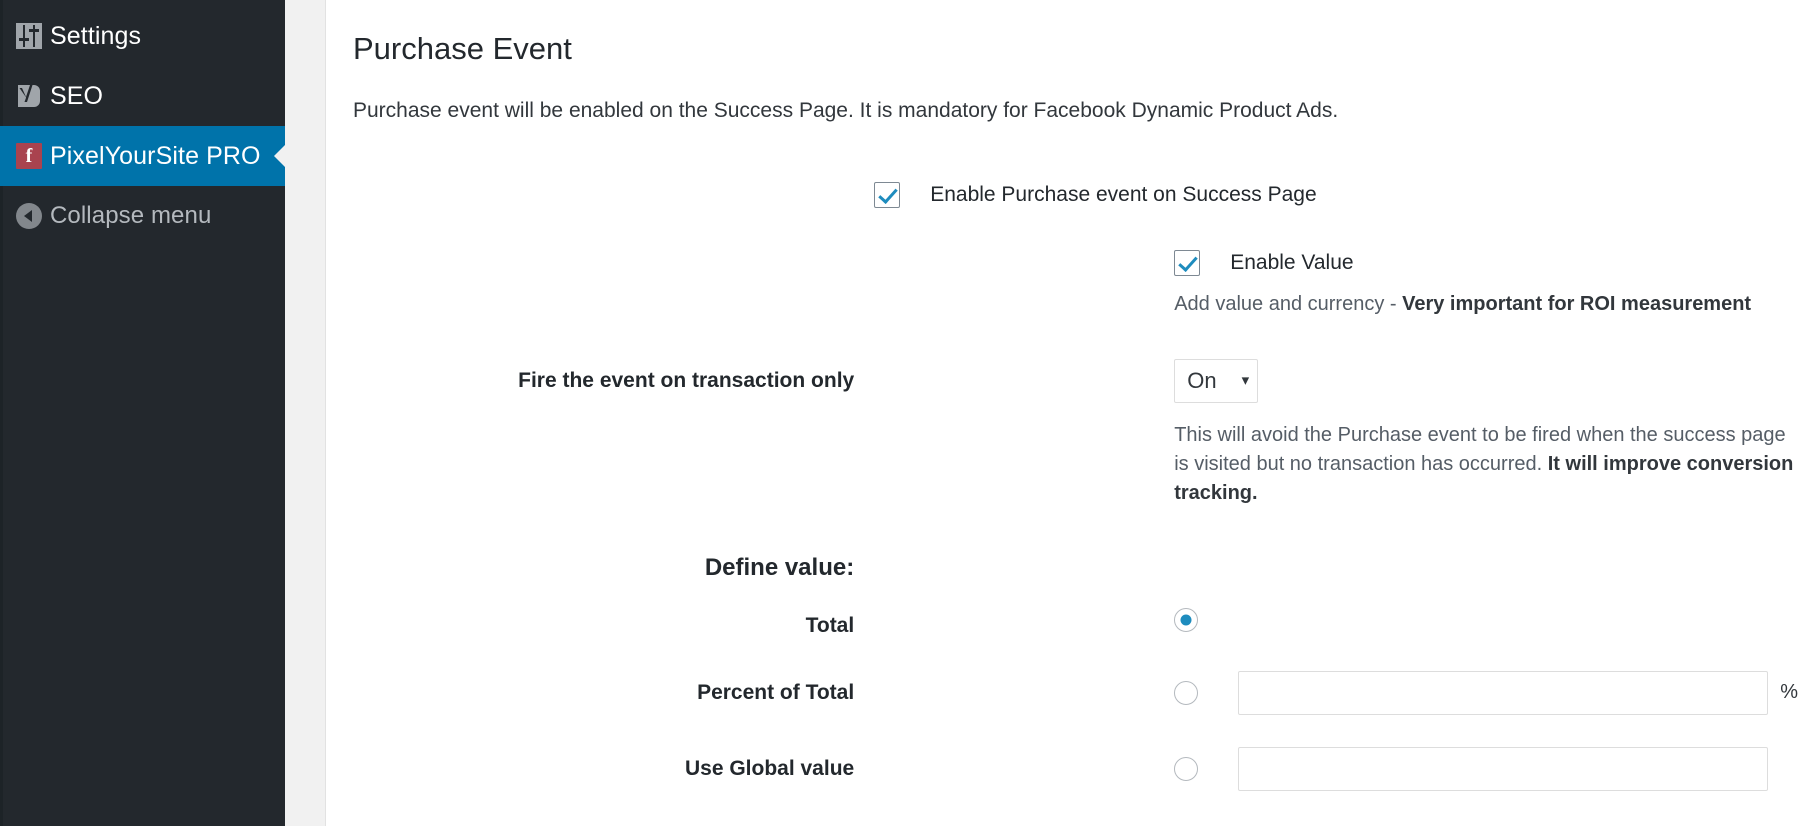 This screenshot has height=826, width=1798. Describe the element at coordinates (1187, 262) in the screenshot. I see `enable-value-checkbox` at that location.